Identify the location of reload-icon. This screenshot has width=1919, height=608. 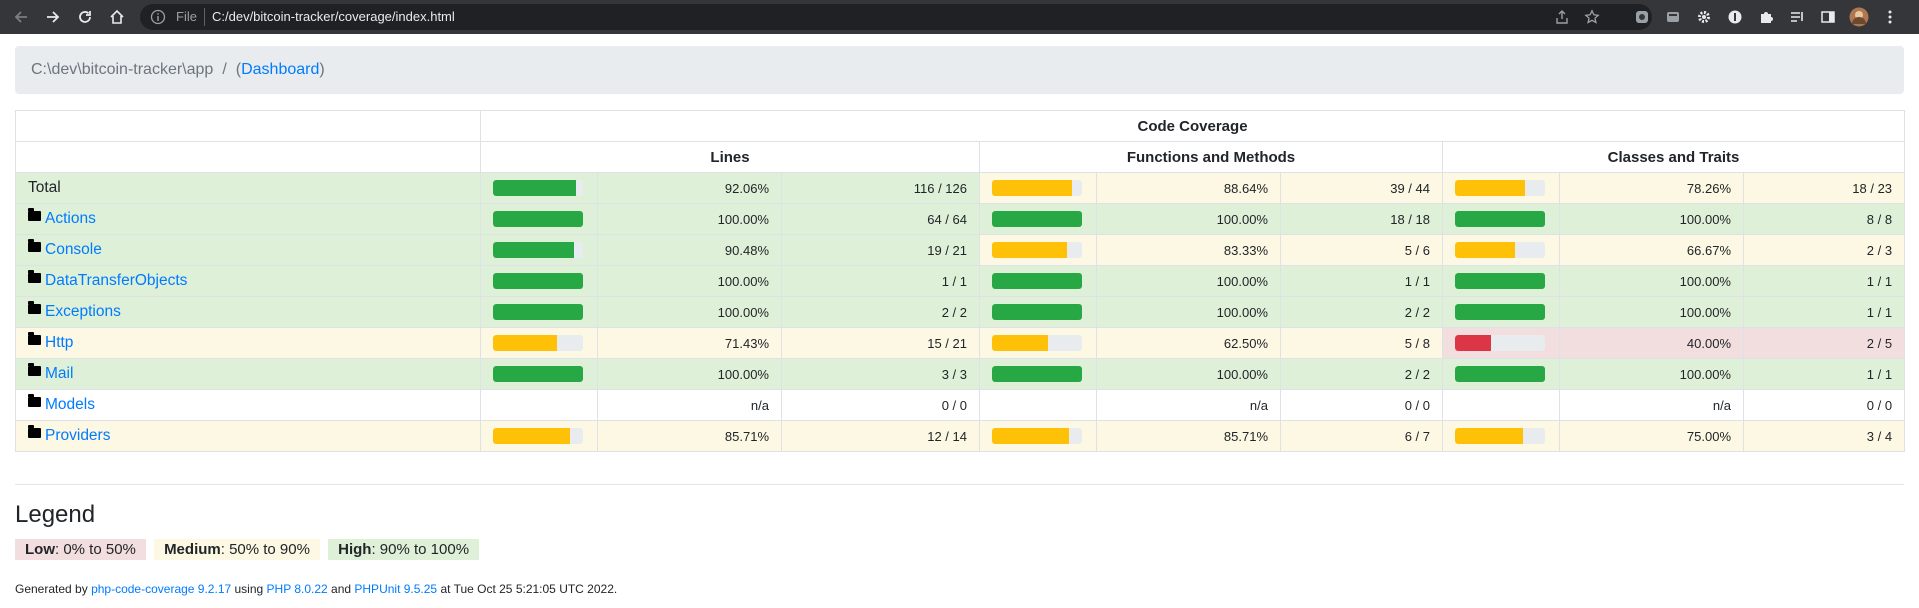
(85, 17).